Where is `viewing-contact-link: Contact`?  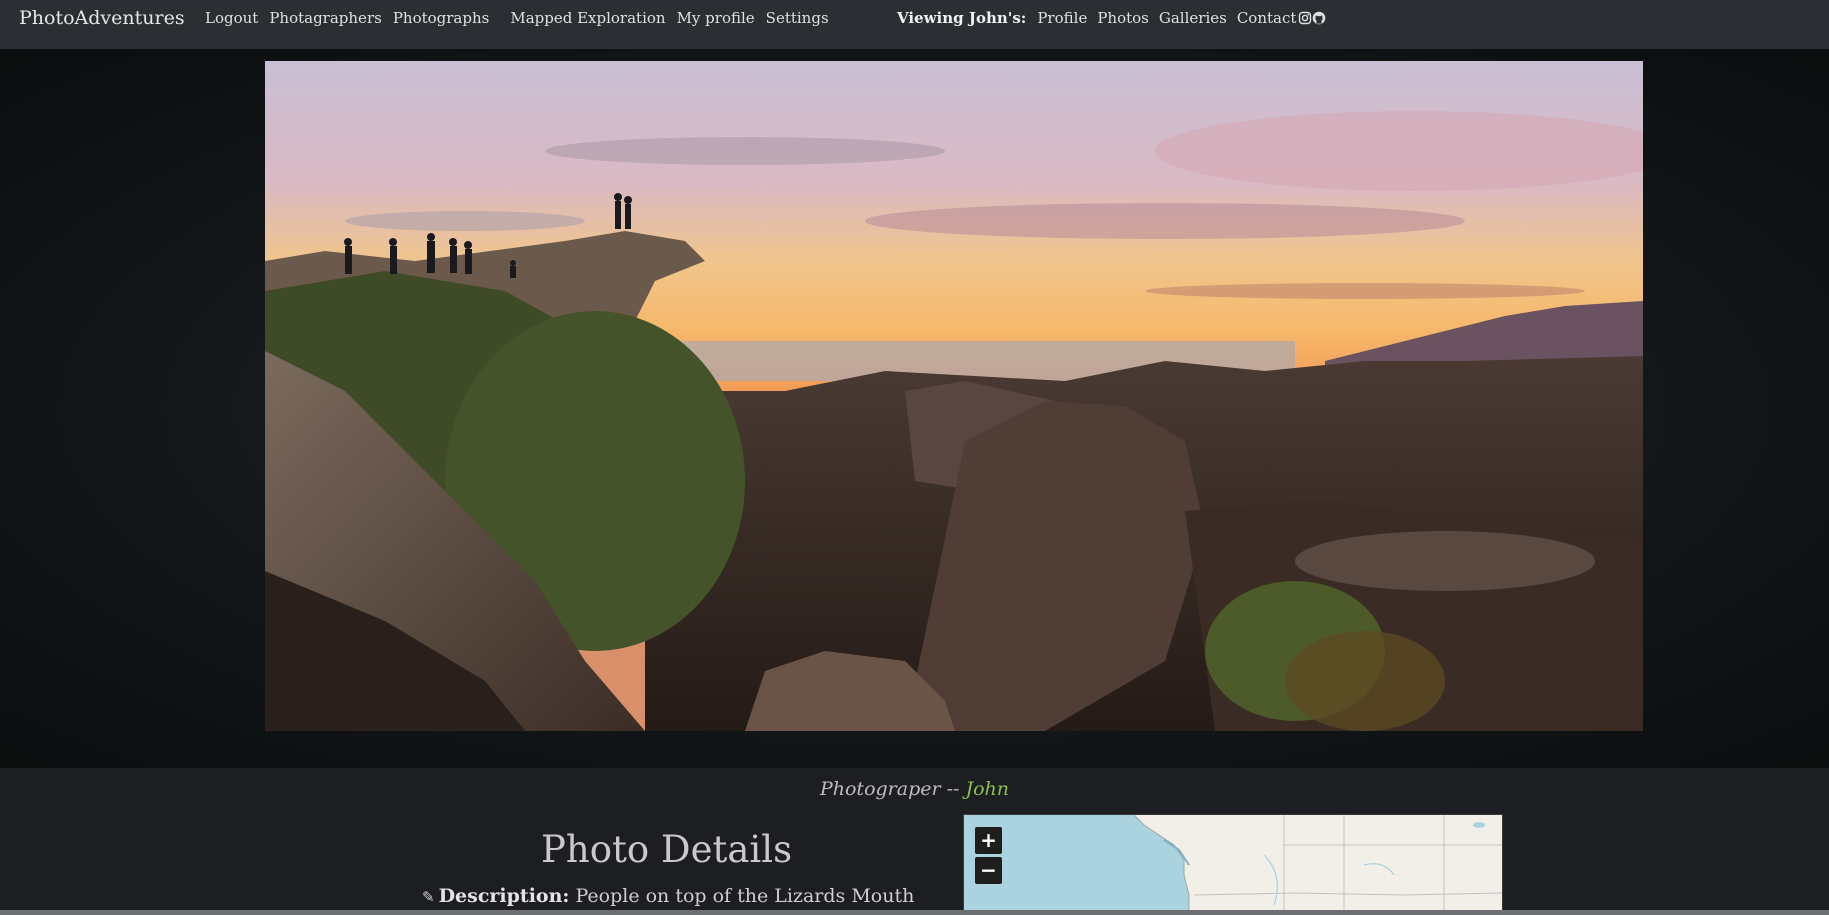
viewing-contact-link: Contact is located at coordinates (1267, 18).